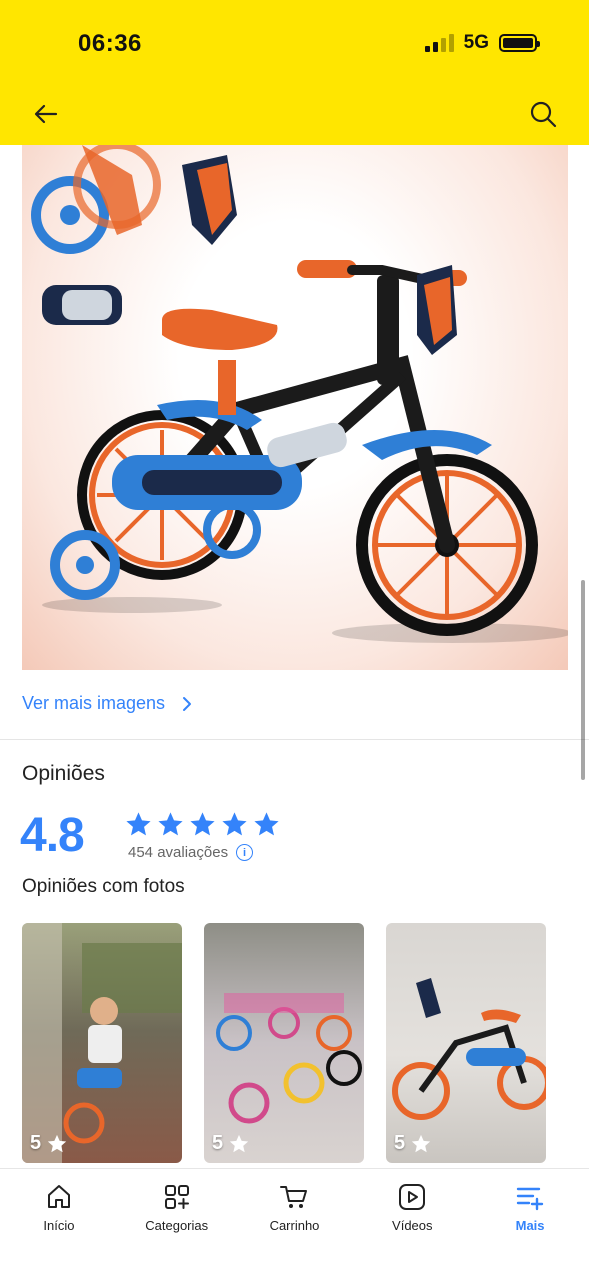  I want to click on status-time: 06:36, so click(110, 43).